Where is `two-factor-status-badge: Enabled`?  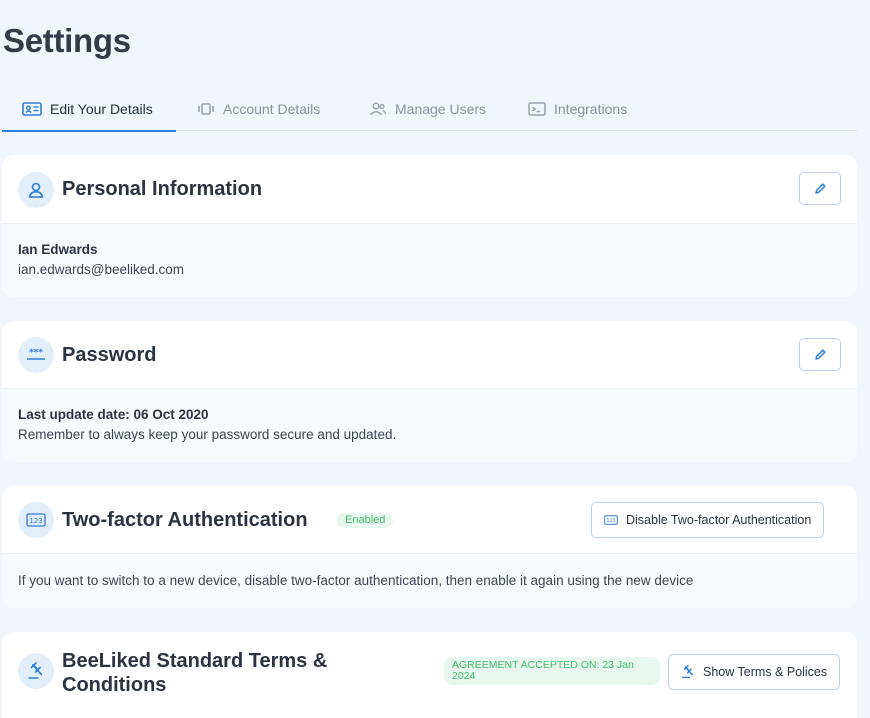
two-factor-status-badge: Enabled is located at coordinates (365, 520).